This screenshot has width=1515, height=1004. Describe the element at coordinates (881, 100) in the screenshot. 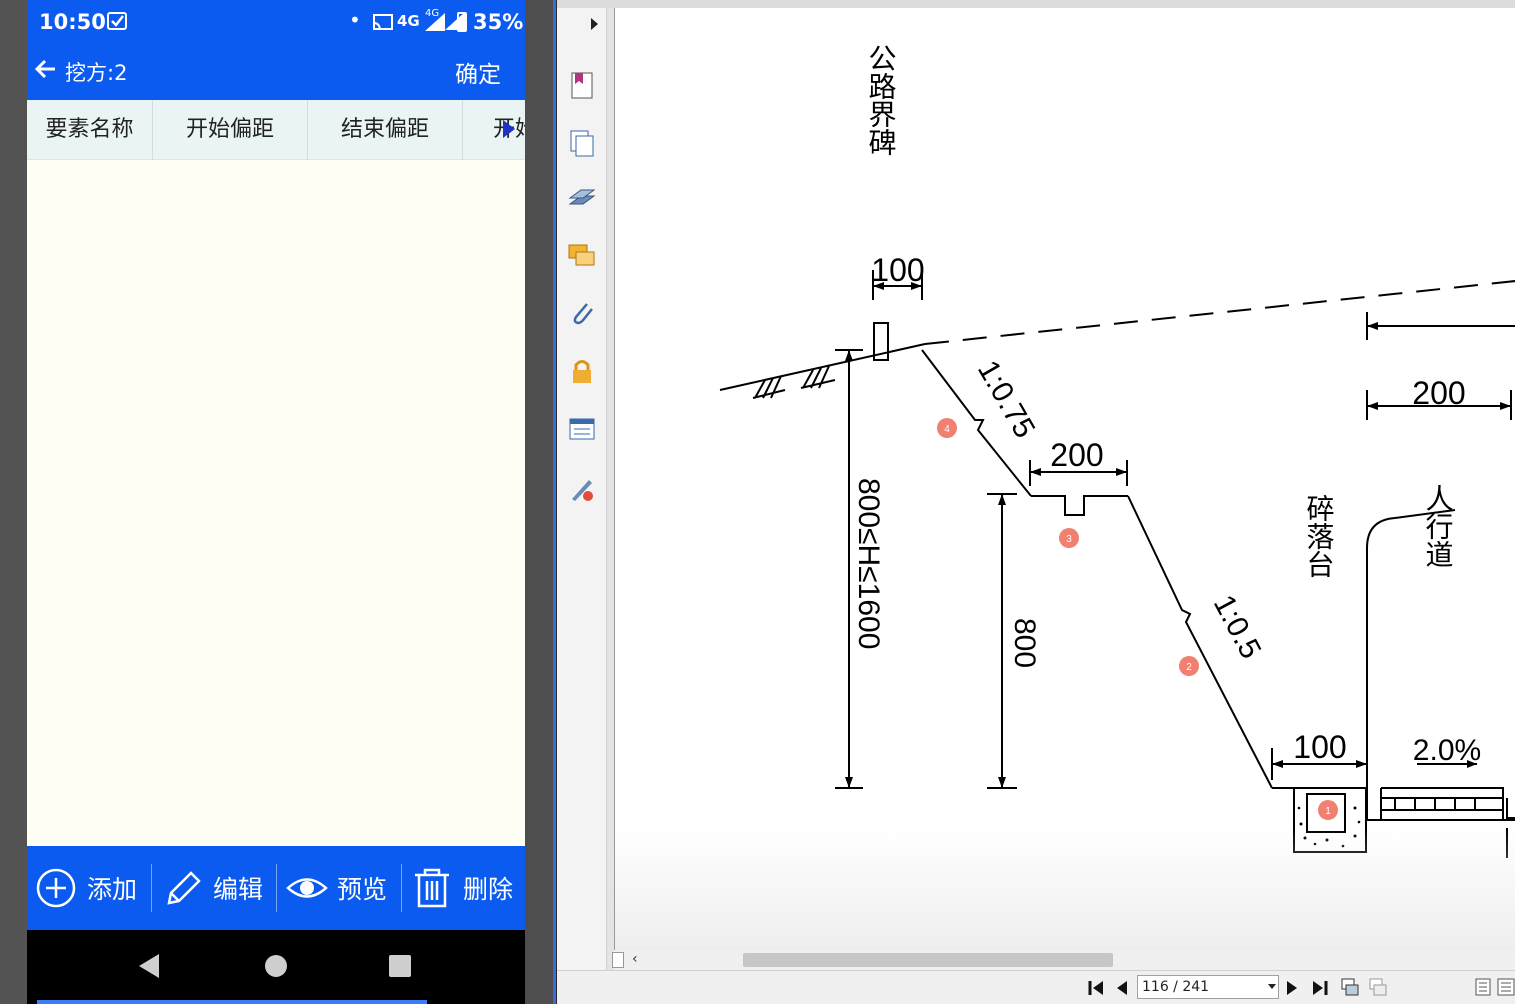

I see `label-boundary-marker: 公路界碑` at that location.